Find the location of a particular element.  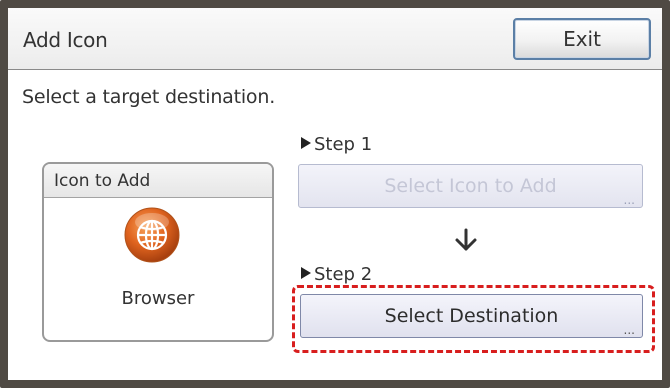

step2-label: Step 2 is located at coordinates (336, 275).